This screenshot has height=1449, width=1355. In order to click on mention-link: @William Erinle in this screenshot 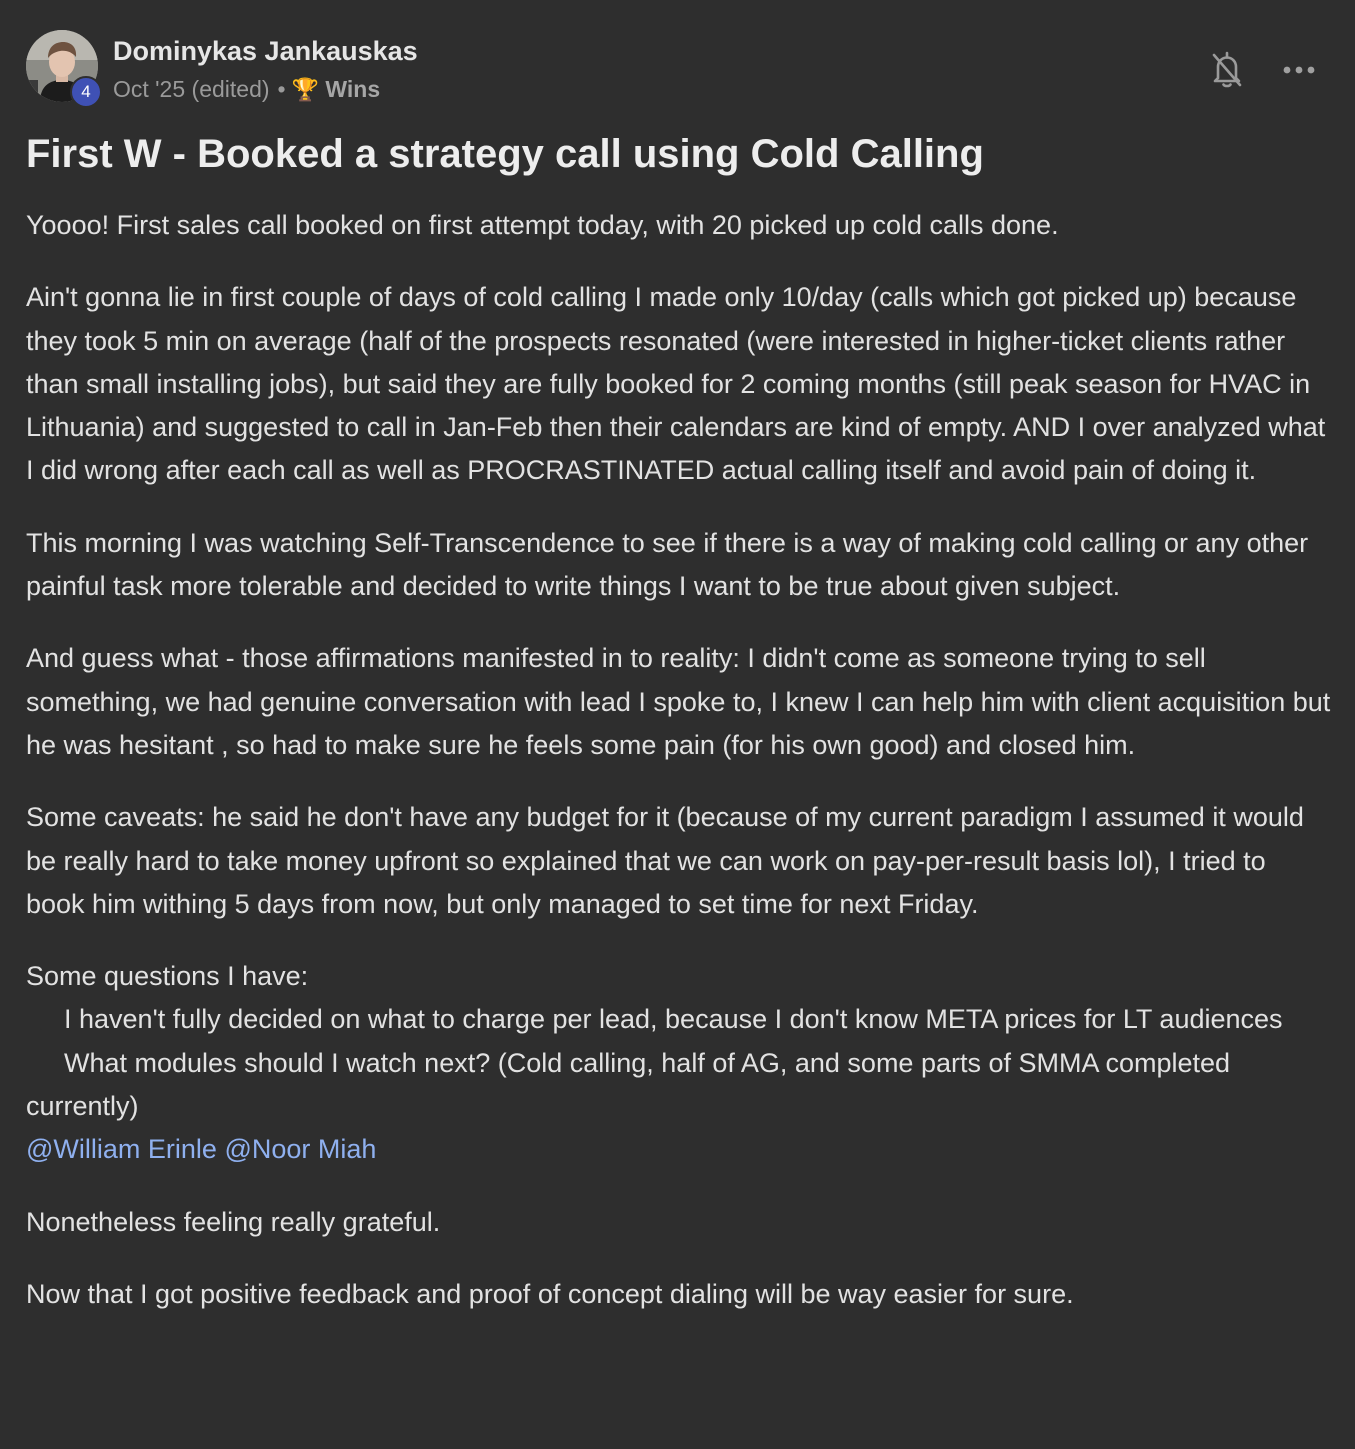, I will do `click(121, 1149)`.